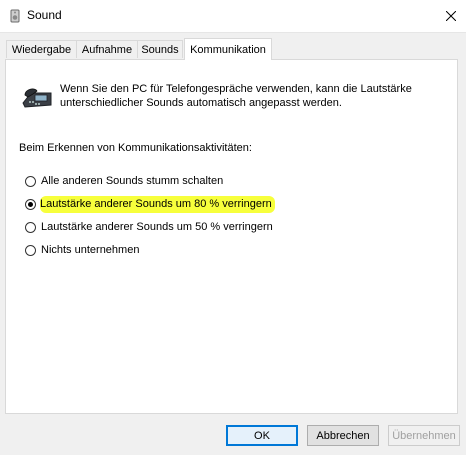 The height and width of the screenshot is (455, 466). What do you see at coordinates (228, 49) in the screenshot?
I see `tab-kommunikation: Kommunikation` at bounding box center [228, 49].